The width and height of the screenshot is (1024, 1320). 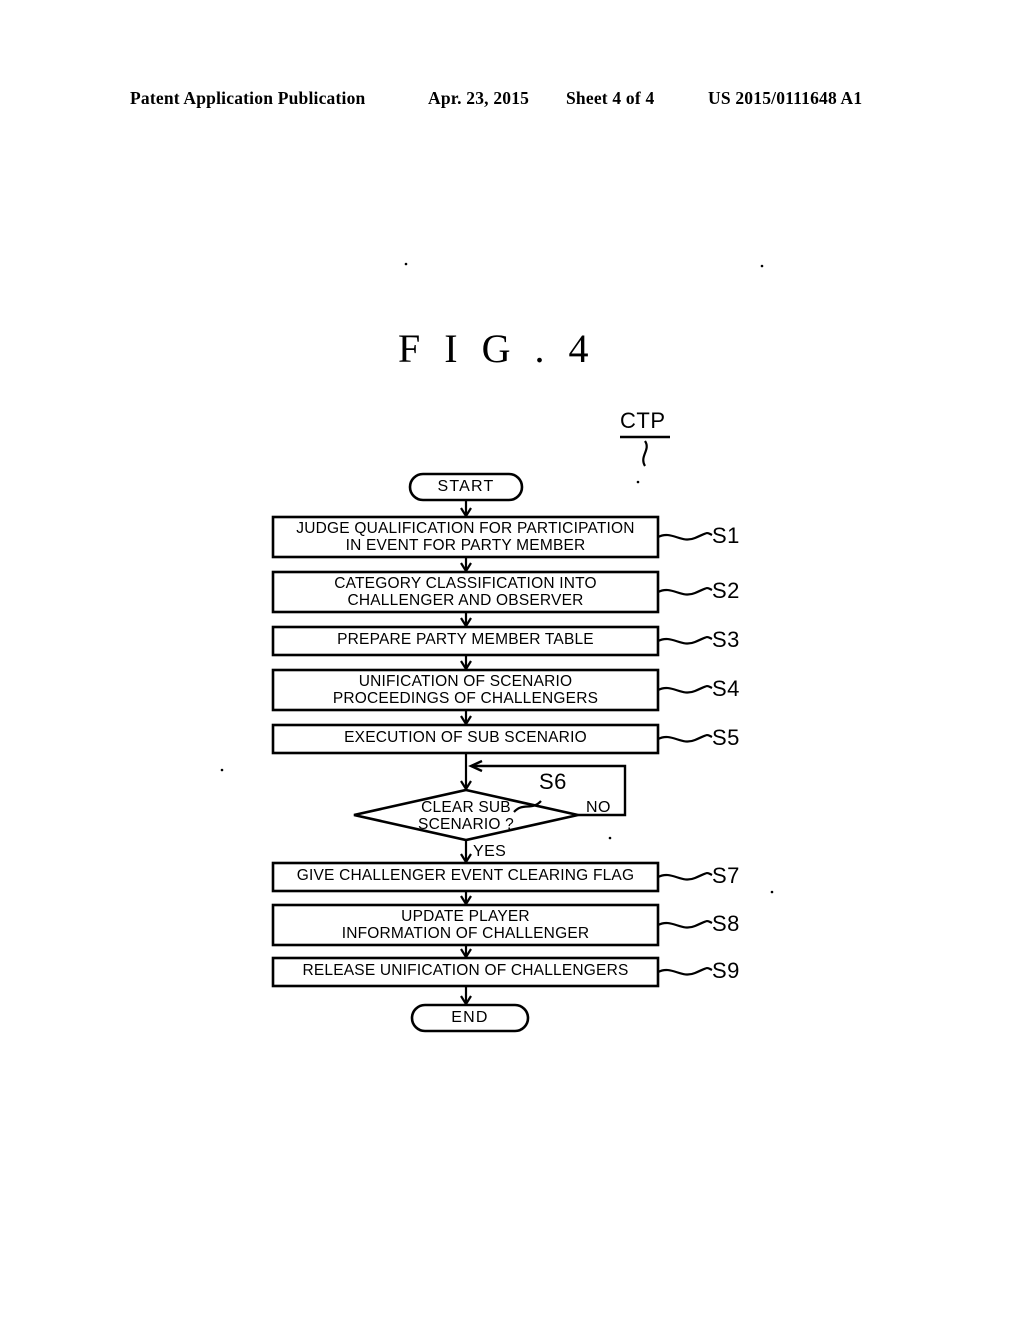 What do you see at coordinates (645, 453) in the screenshot?
I see `ctp-leader-line` at bounding box center [645, 453].